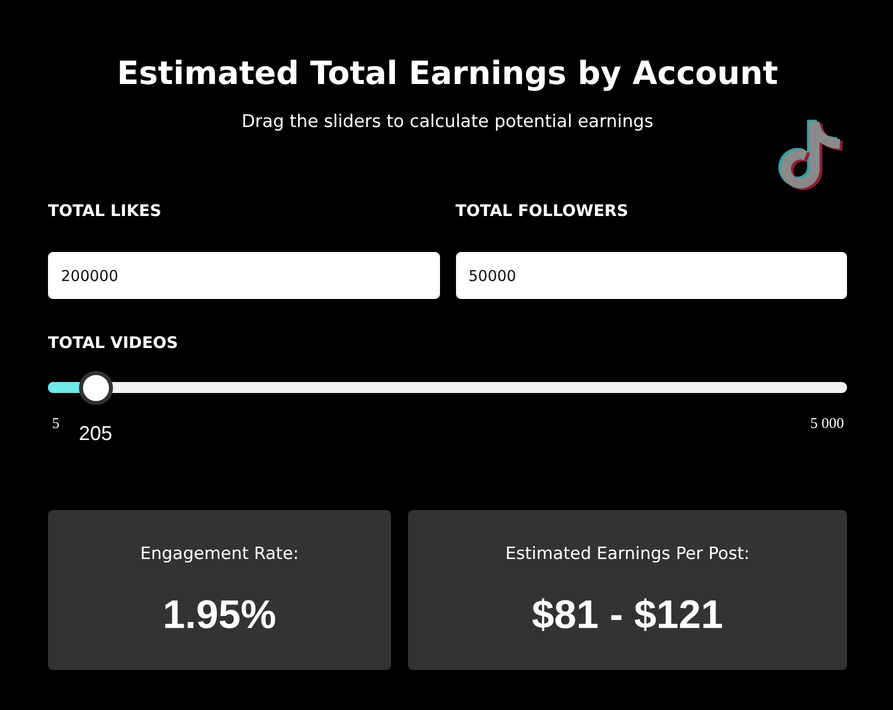 The height and width of the screenshot is (710, 893). I want to click on slider-label: TOTAL VIDEOS, so click(113, 343).